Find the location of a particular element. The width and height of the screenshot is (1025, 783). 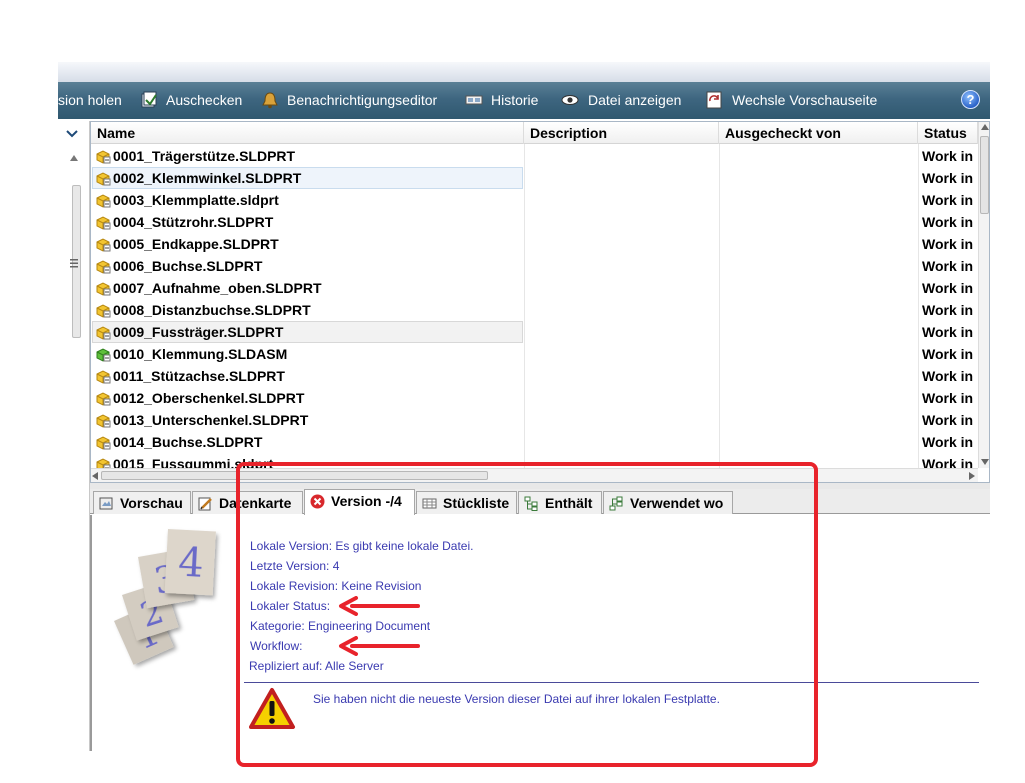

file-name: 0011_Stützachse.SLDPRT is located at coordinates (199, 376).